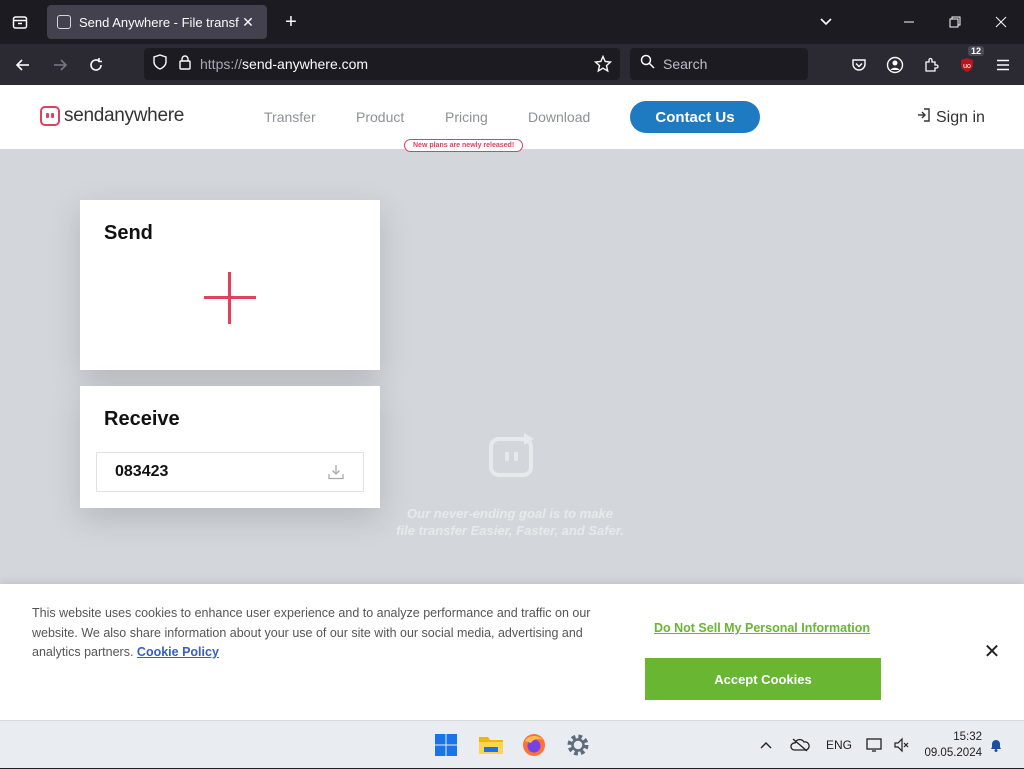 This screenshot has width=1024, height=769. Describe the element at coordinates (60, 65) in the screenshot. I see `forward-arrow-icon` at that location.